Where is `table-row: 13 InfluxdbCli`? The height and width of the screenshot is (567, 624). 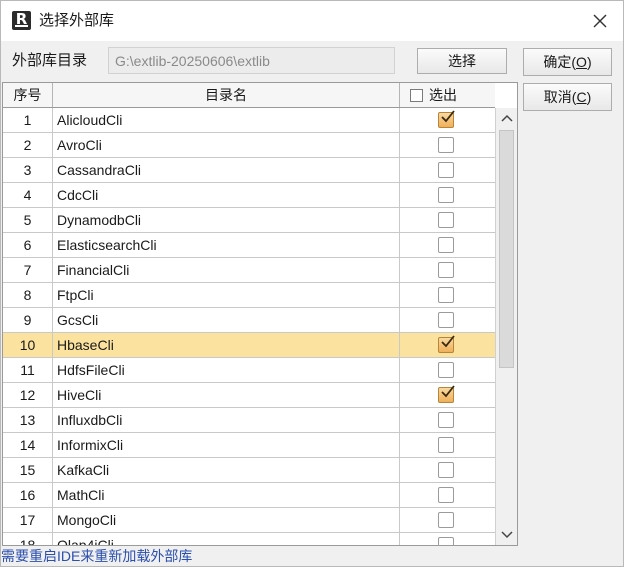 table-row: 13 InfluxdbCli is located at coordinates (249, 420).